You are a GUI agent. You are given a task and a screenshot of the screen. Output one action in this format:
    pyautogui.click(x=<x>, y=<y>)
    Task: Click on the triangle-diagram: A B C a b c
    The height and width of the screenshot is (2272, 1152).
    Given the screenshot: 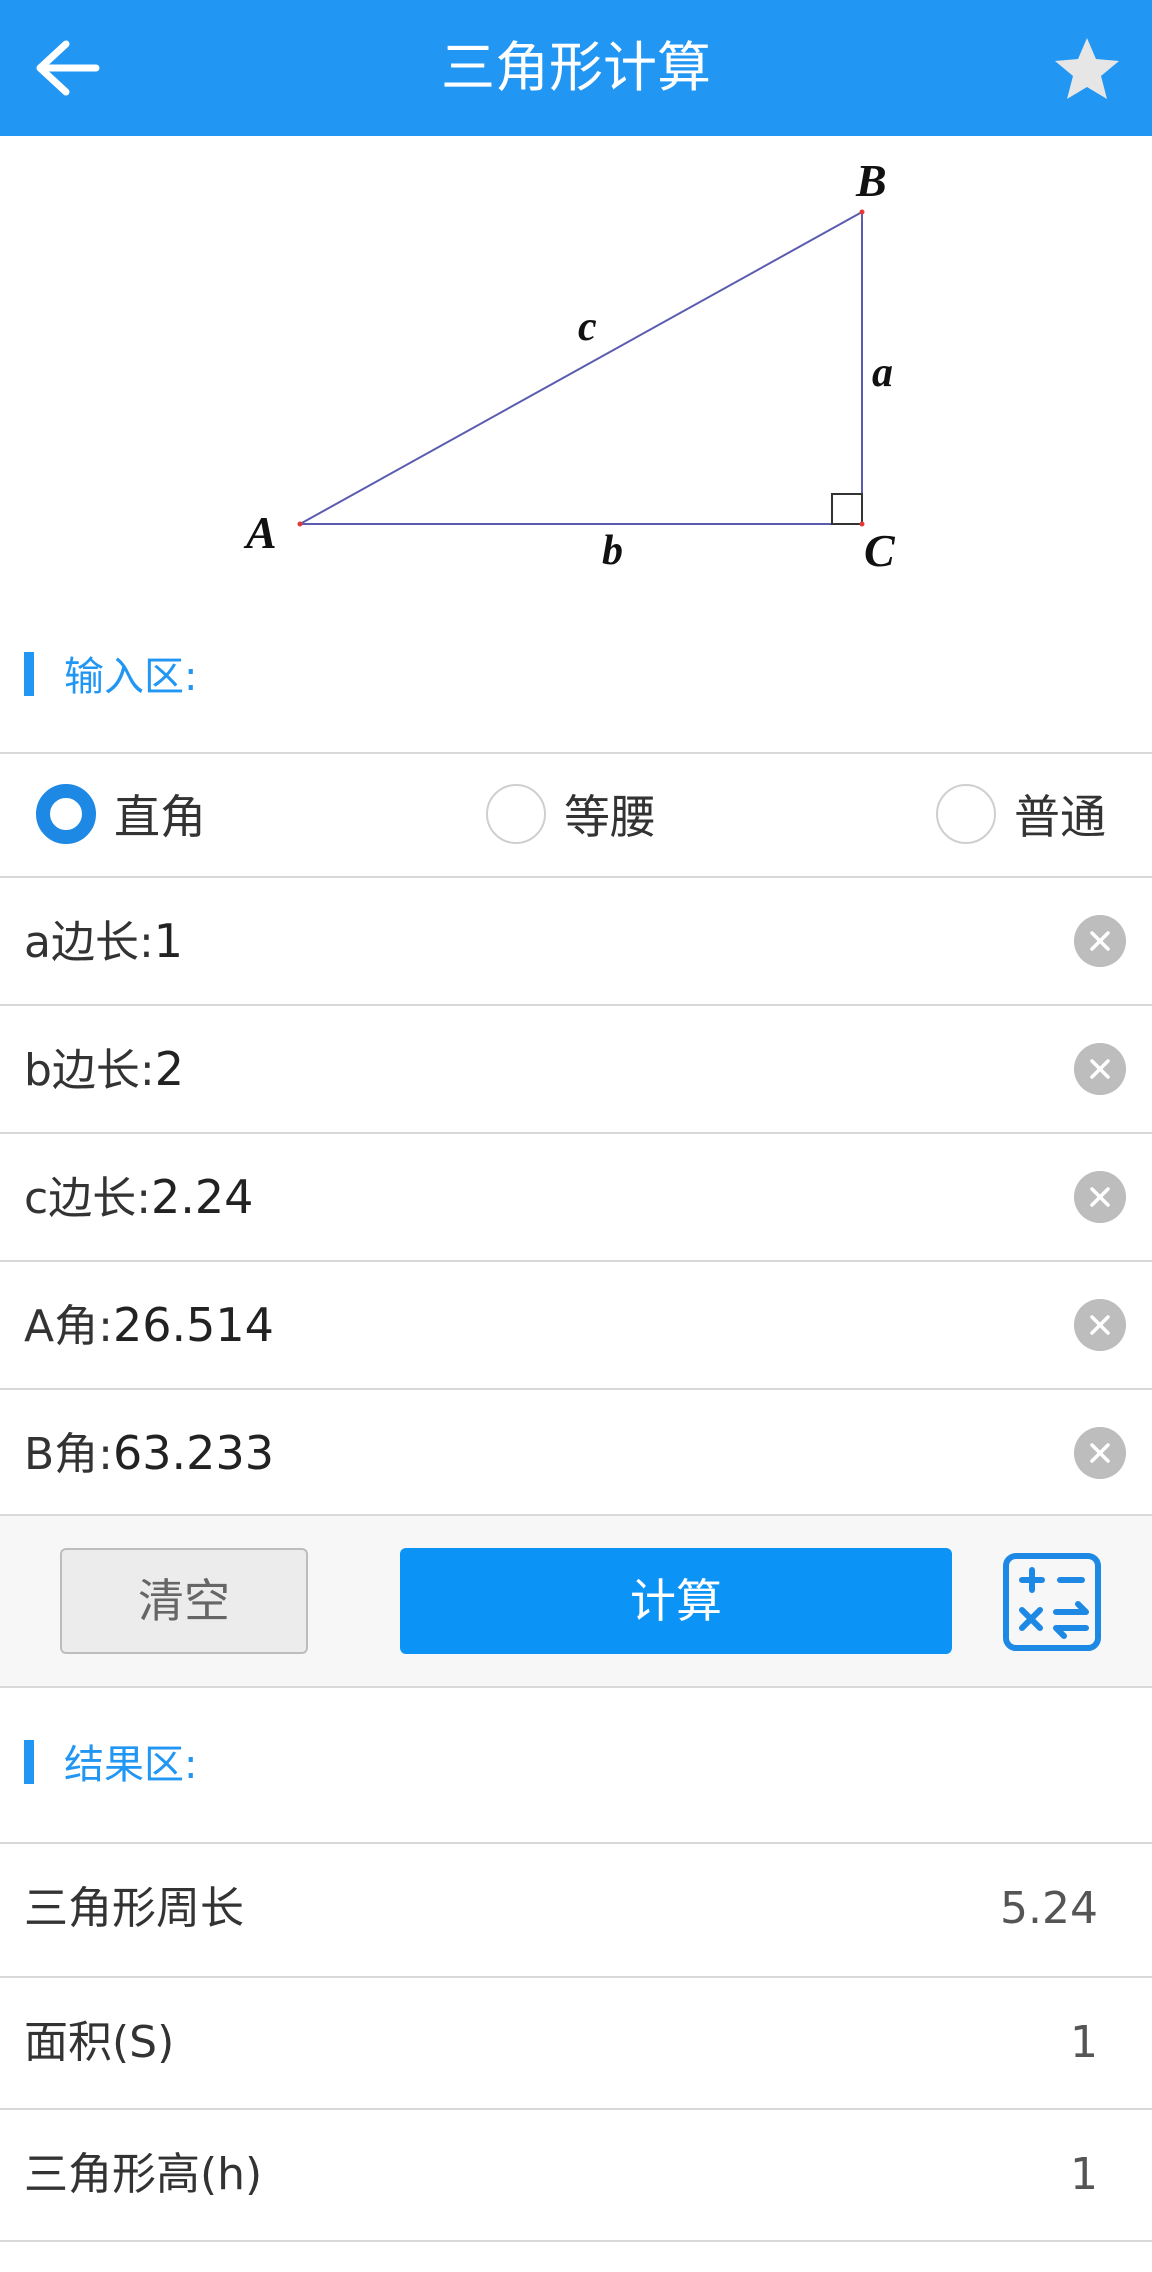 What is the action you would take?
    pyautogui.click(x=569, y=365)
    